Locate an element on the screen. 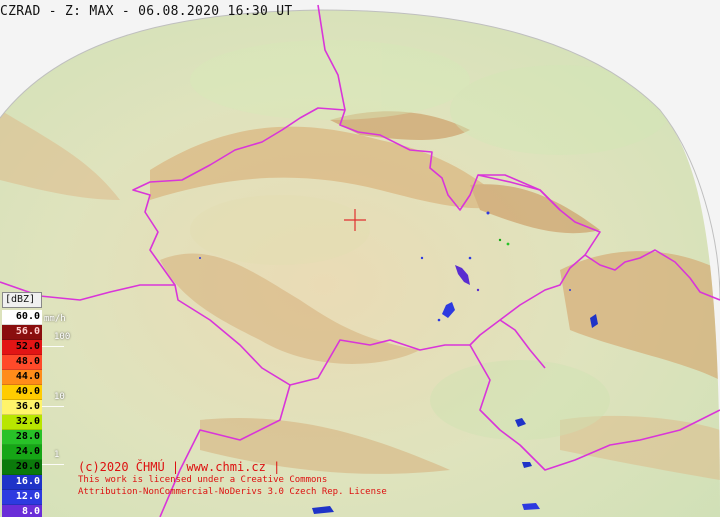 The height and width of the screenshot is (517, 720). legend-row: 20.0 is located at coordinates (22, 467).